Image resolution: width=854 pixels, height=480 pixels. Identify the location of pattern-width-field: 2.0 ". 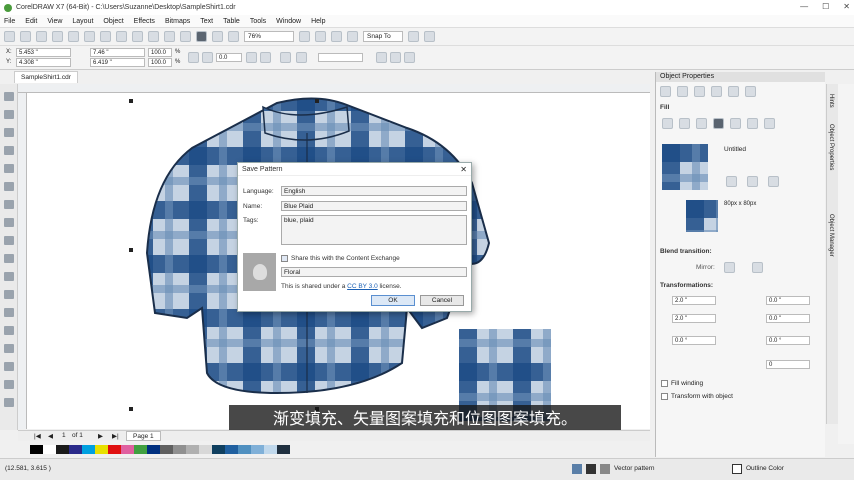
(694, 300).